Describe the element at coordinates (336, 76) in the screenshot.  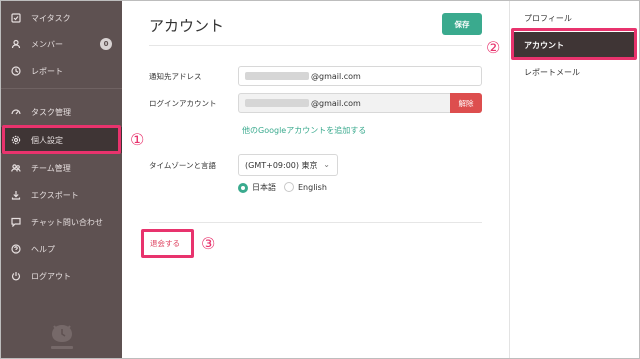
I see `notify-email-value: @gmail.com` at that location.